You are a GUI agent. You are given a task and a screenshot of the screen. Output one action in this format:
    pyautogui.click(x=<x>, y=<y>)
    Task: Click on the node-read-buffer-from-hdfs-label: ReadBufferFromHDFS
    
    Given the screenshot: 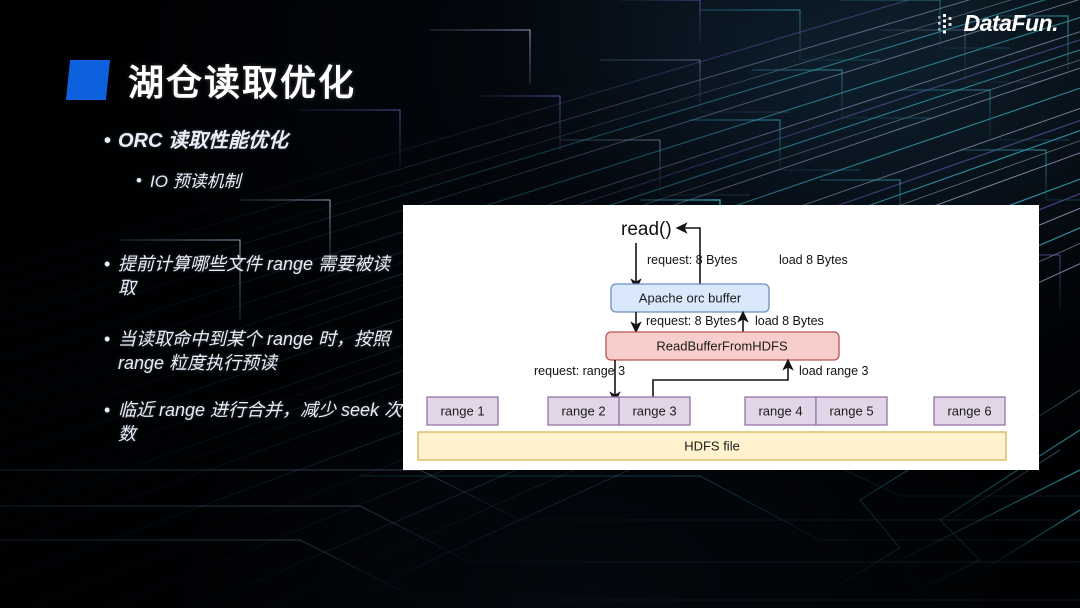 What is the action you would take?
    pyautogui.click(x=722, y=345)
    